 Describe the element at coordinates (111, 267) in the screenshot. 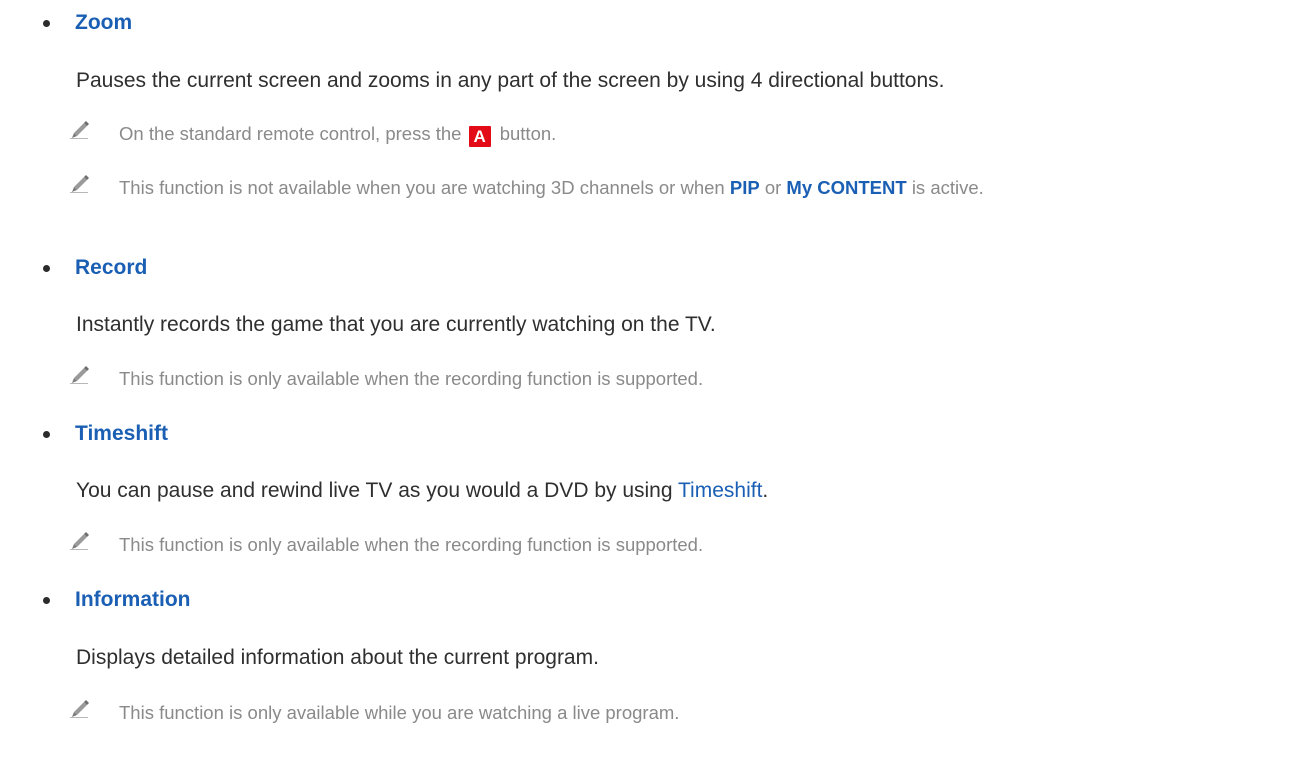

I see `section-title: Record` at that location.